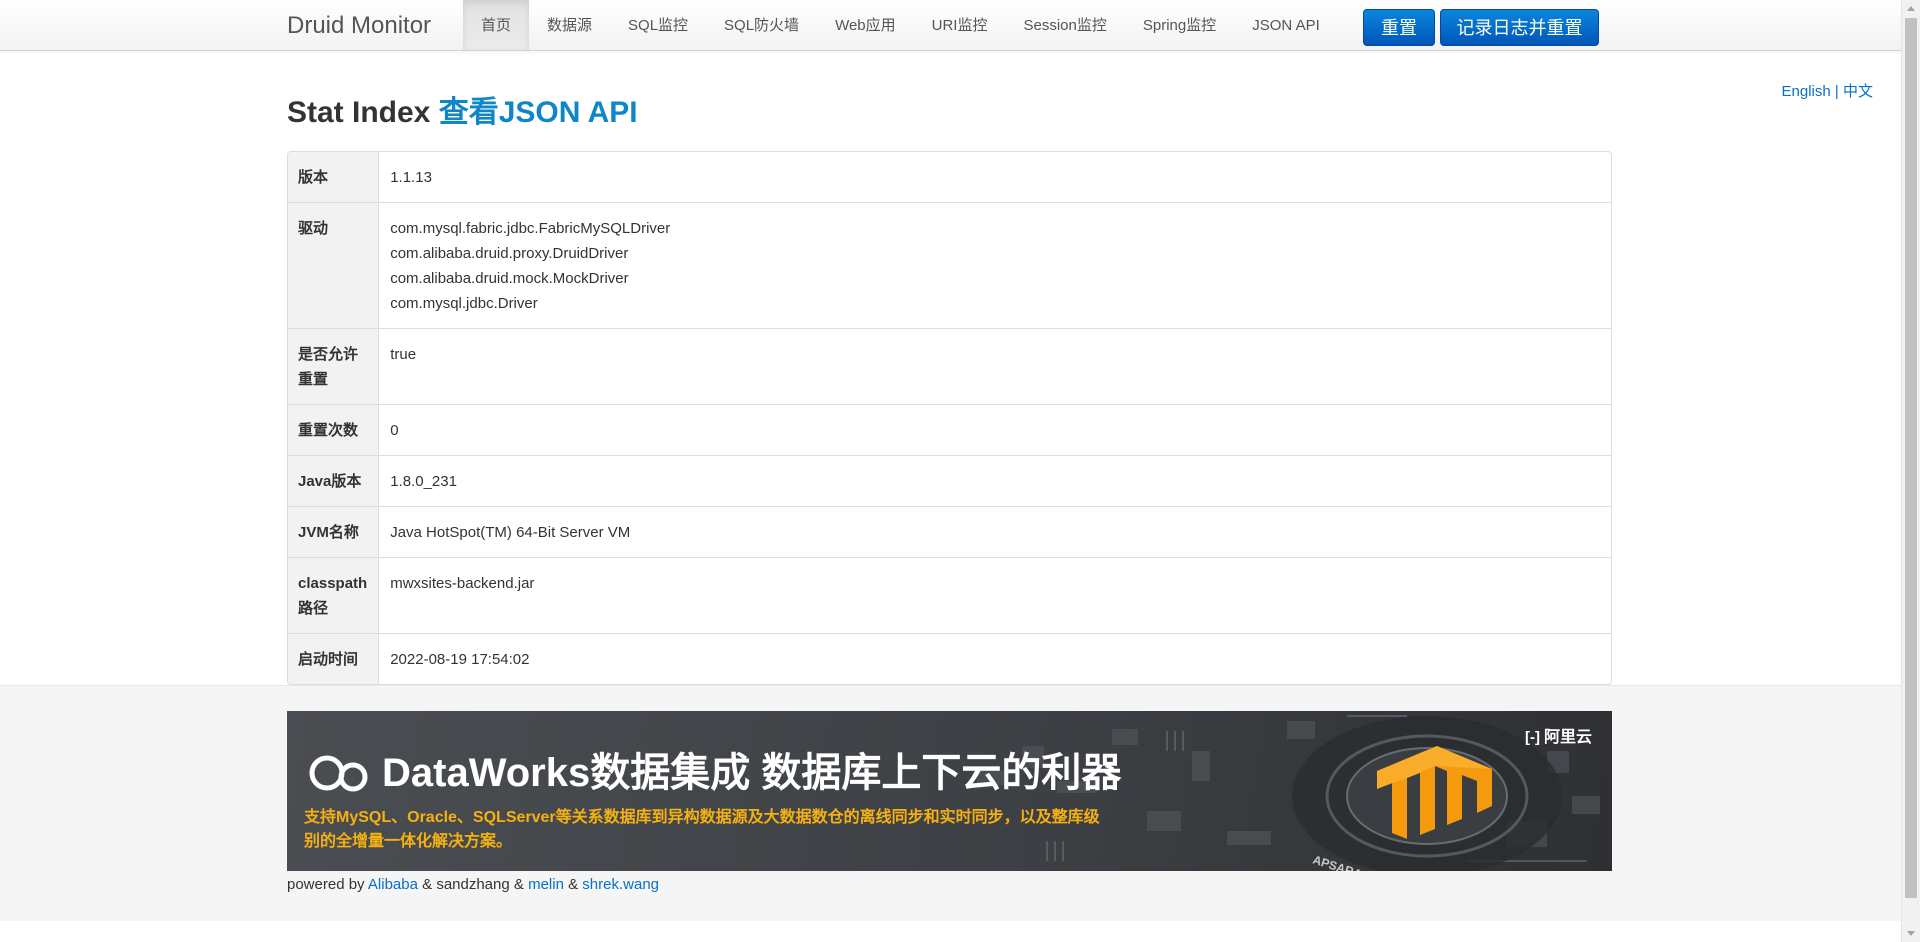 The height and width of the screenshot is (942, 1920). What do you see at coordinates (620, 884) in the screenshot?
I see `shrek-wang-link: shrek.wang` at bounding box center [620, 884].